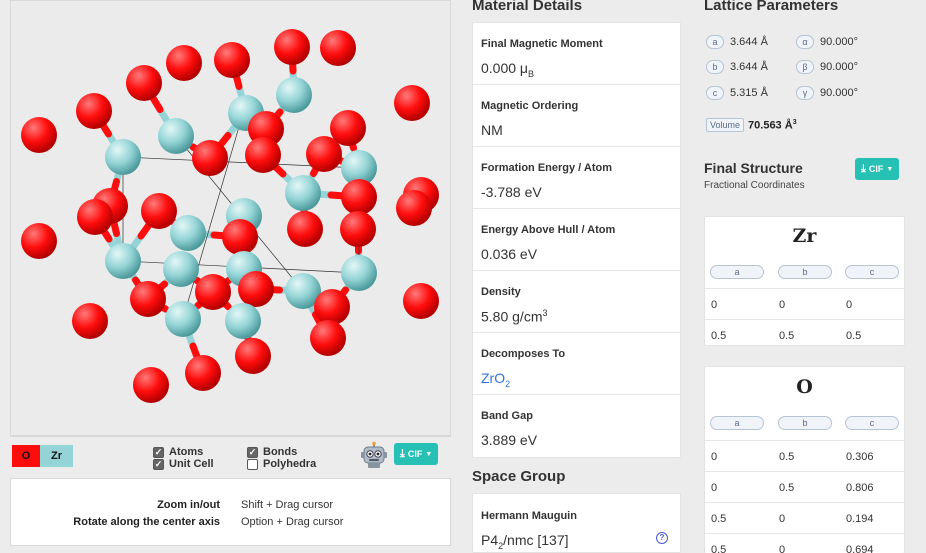 This screenshot has height=553, width=926. Describe the element at coordinates (508, 69) in the screenshot. I see `prop-value: 0.000 μB` at that location.